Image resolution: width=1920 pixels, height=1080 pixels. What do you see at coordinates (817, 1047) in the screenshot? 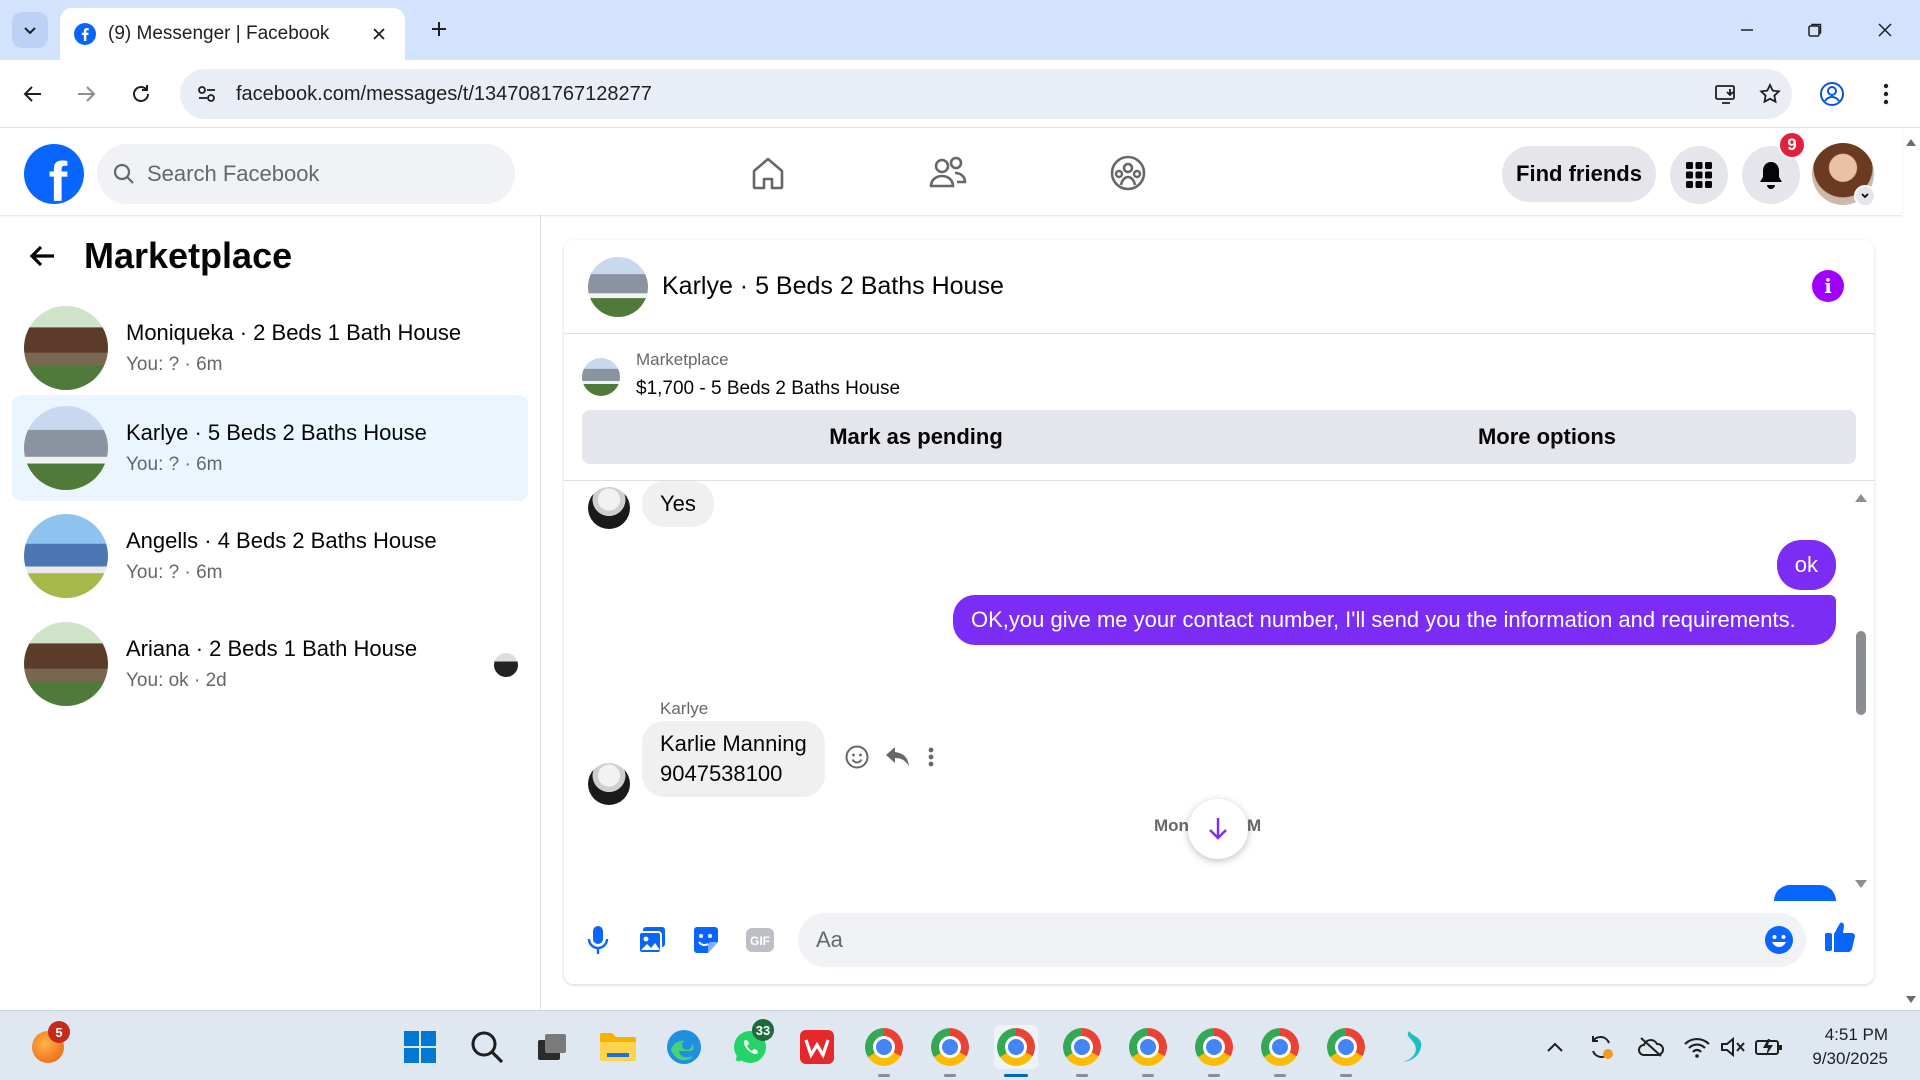
I see `wps-office-button` at bounding box center [817, 1047].